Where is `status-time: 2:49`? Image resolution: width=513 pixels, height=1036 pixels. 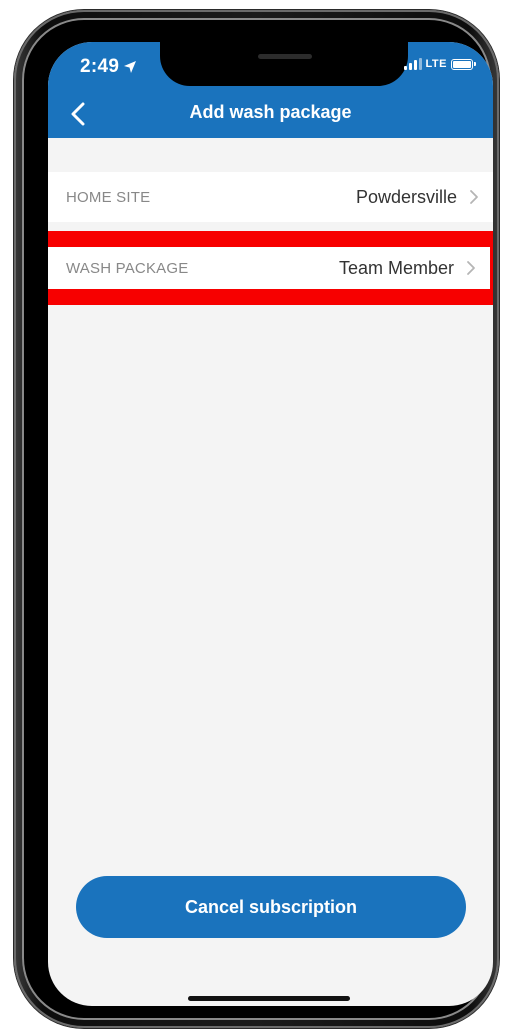
status-time: 2:49 is located at coordinates (108, 67).